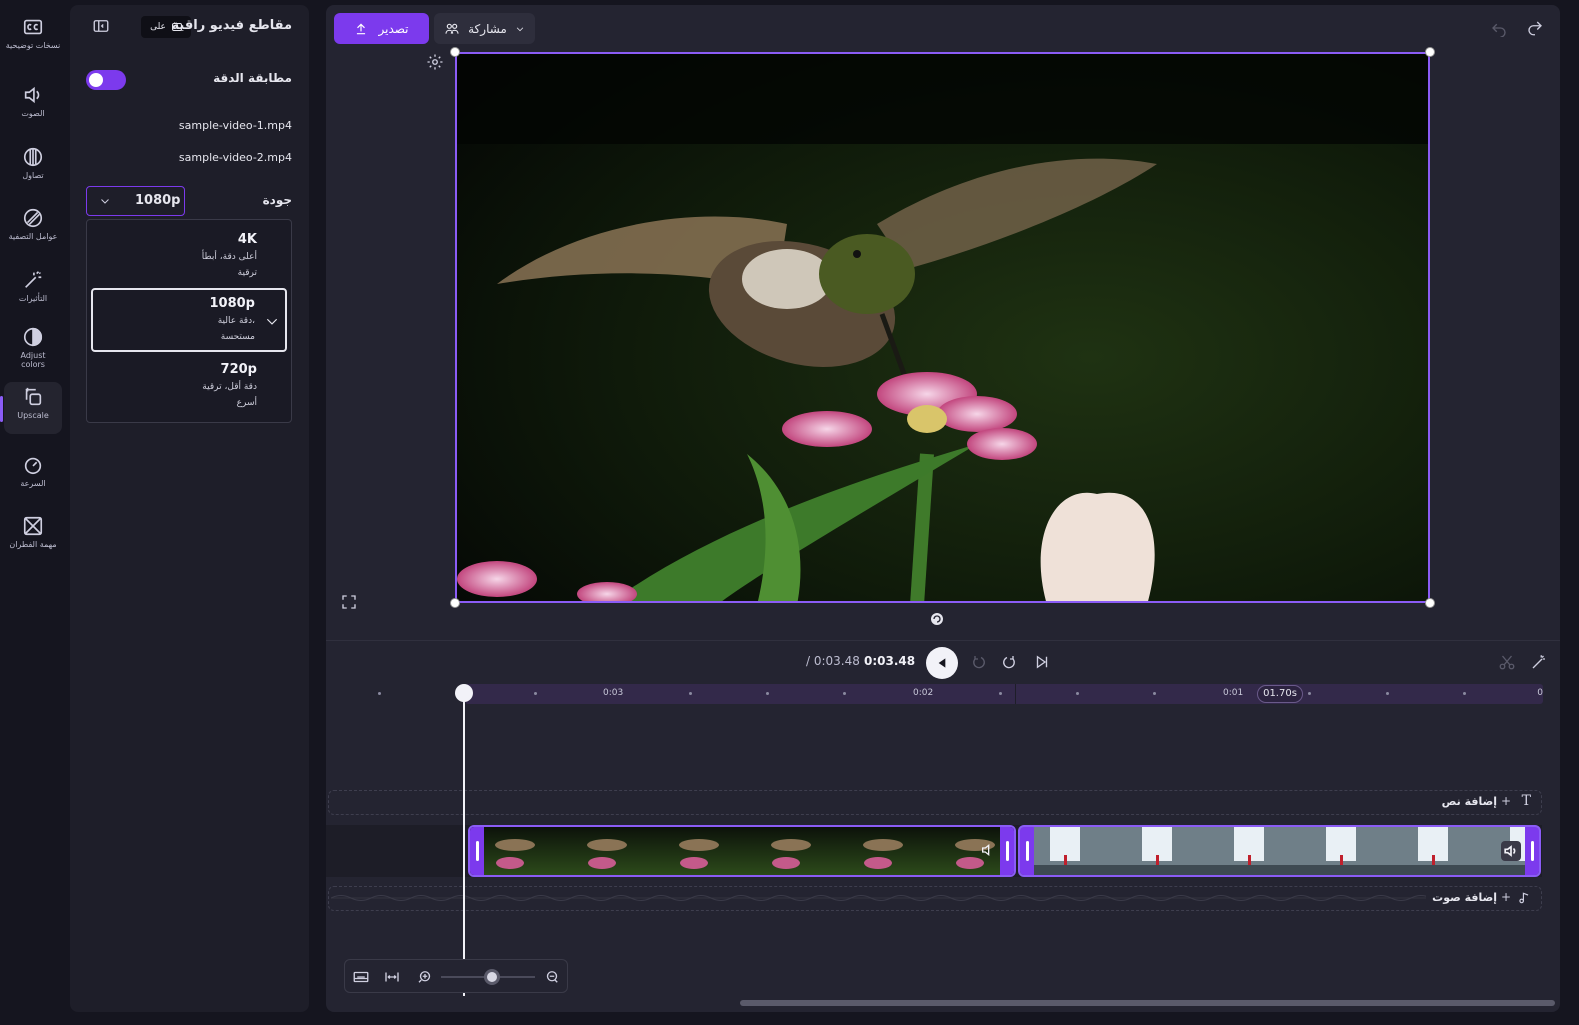 The width and height of the screenshot is (1579, 1025). I want to click on fullscreen-button, so click(349, 604).